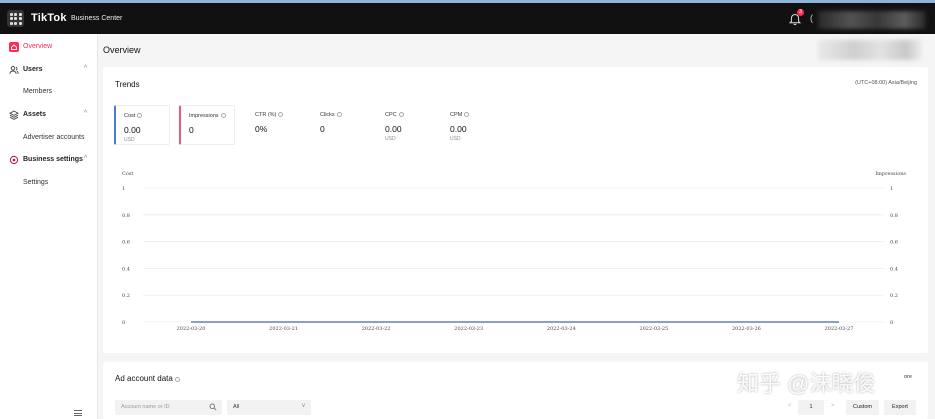 This screenshot has height=419, width=935. I want to click on y-tick-right: 0, so click(891, 323).